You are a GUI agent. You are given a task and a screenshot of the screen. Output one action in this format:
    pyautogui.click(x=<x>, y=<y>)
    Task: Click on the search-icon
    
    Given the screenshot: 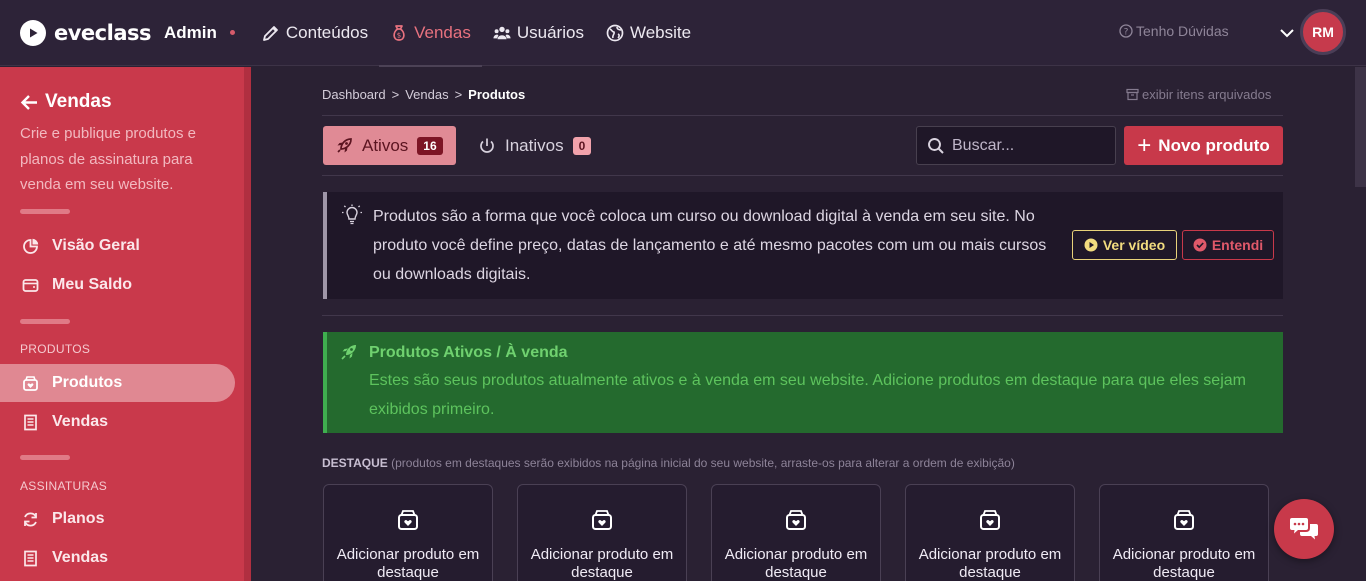 What is the action you would take?
    pyautogui.click(x=936, y=145)
    